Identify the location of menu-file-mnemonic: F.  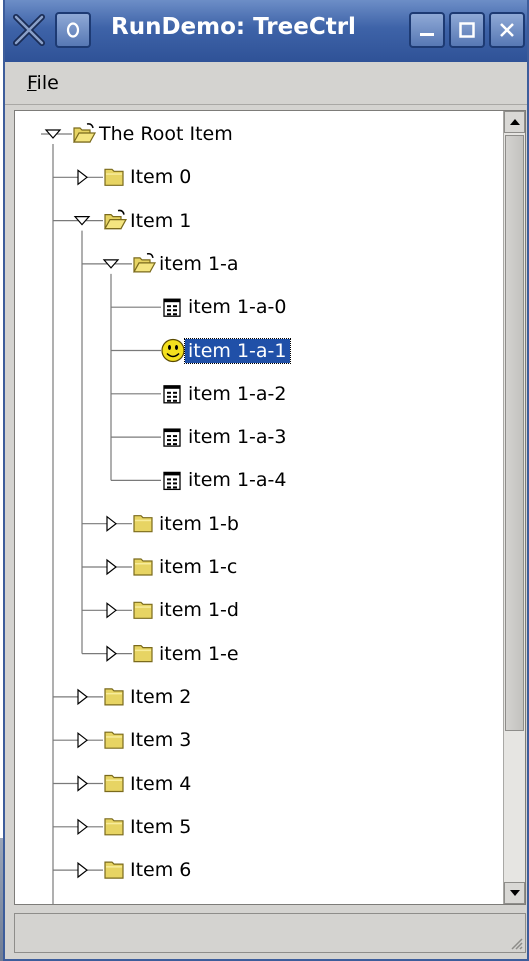
(32, 83).